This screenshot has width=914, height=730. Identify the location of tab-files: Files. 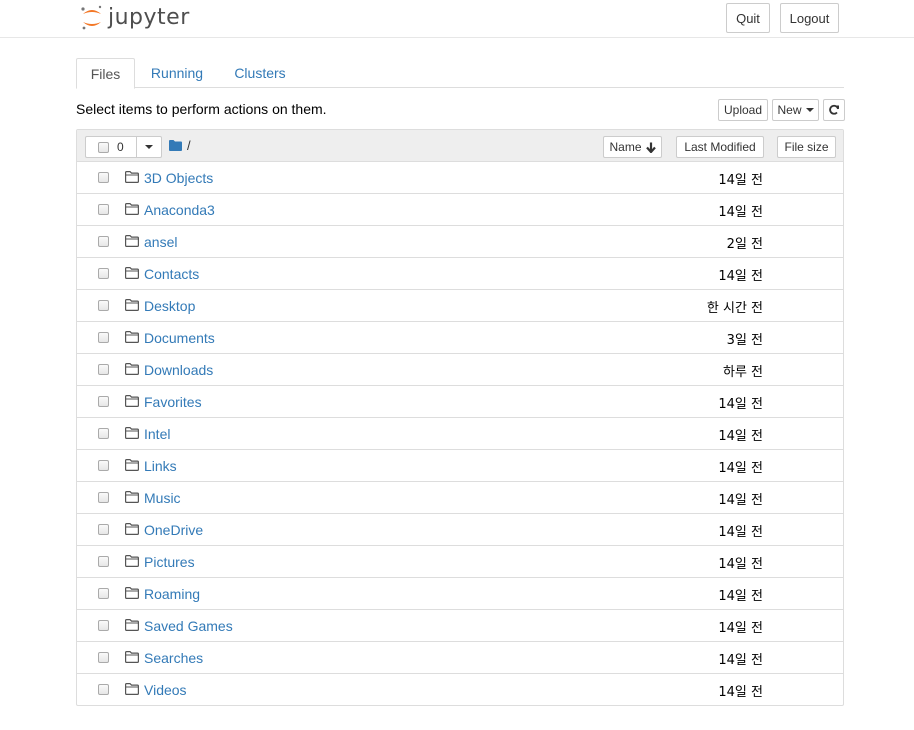
(105, 73).